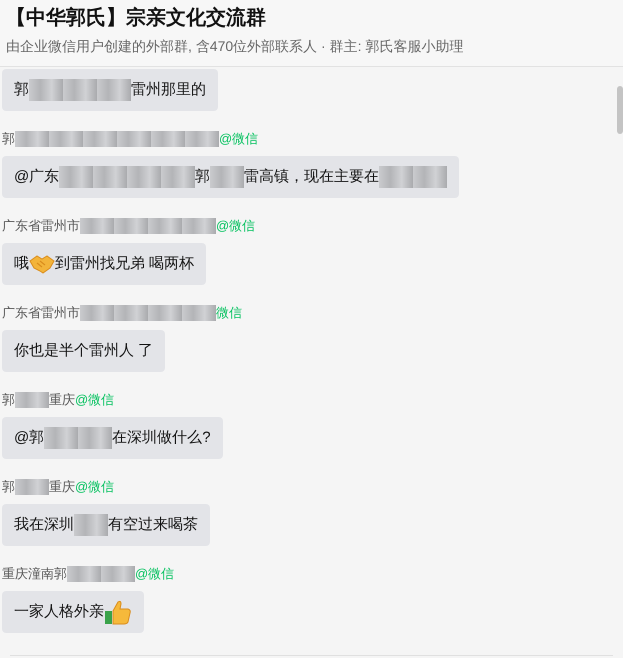 The width and height of the screenshot is (623, 658). What do you see at coordinates (59, 612) in the screenshot?
I see `message-text: 一家人格外亲` at bounding box center [59, 612].